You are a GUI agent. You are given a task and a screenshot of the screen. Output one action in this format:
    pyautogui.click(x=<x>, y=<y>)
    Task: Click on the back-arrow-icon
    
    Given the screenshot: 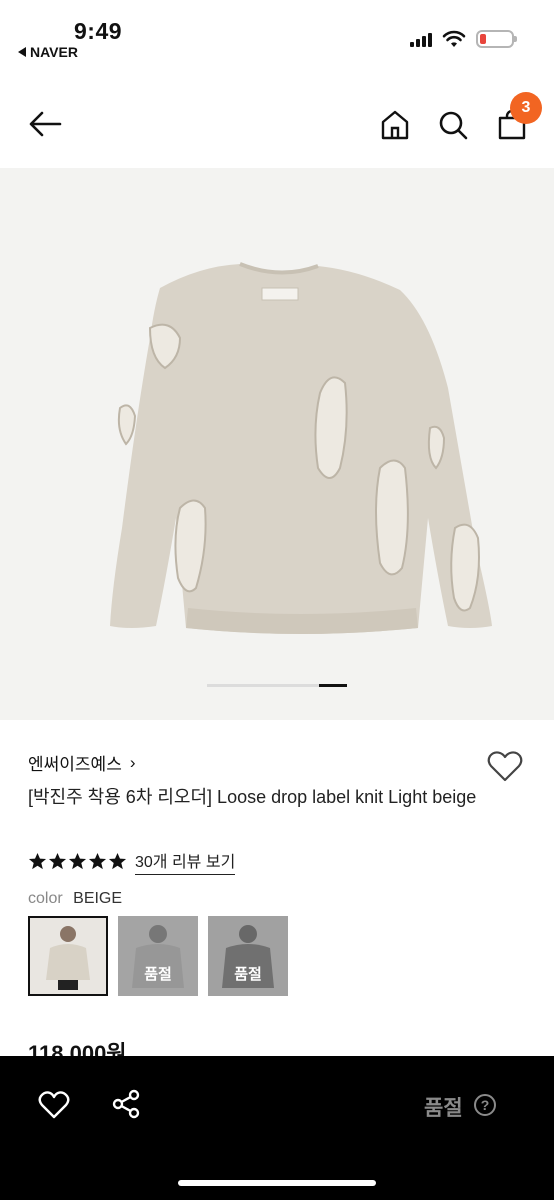 What is the action you would take?
    pyautogui.click(x=46, y=124)
    